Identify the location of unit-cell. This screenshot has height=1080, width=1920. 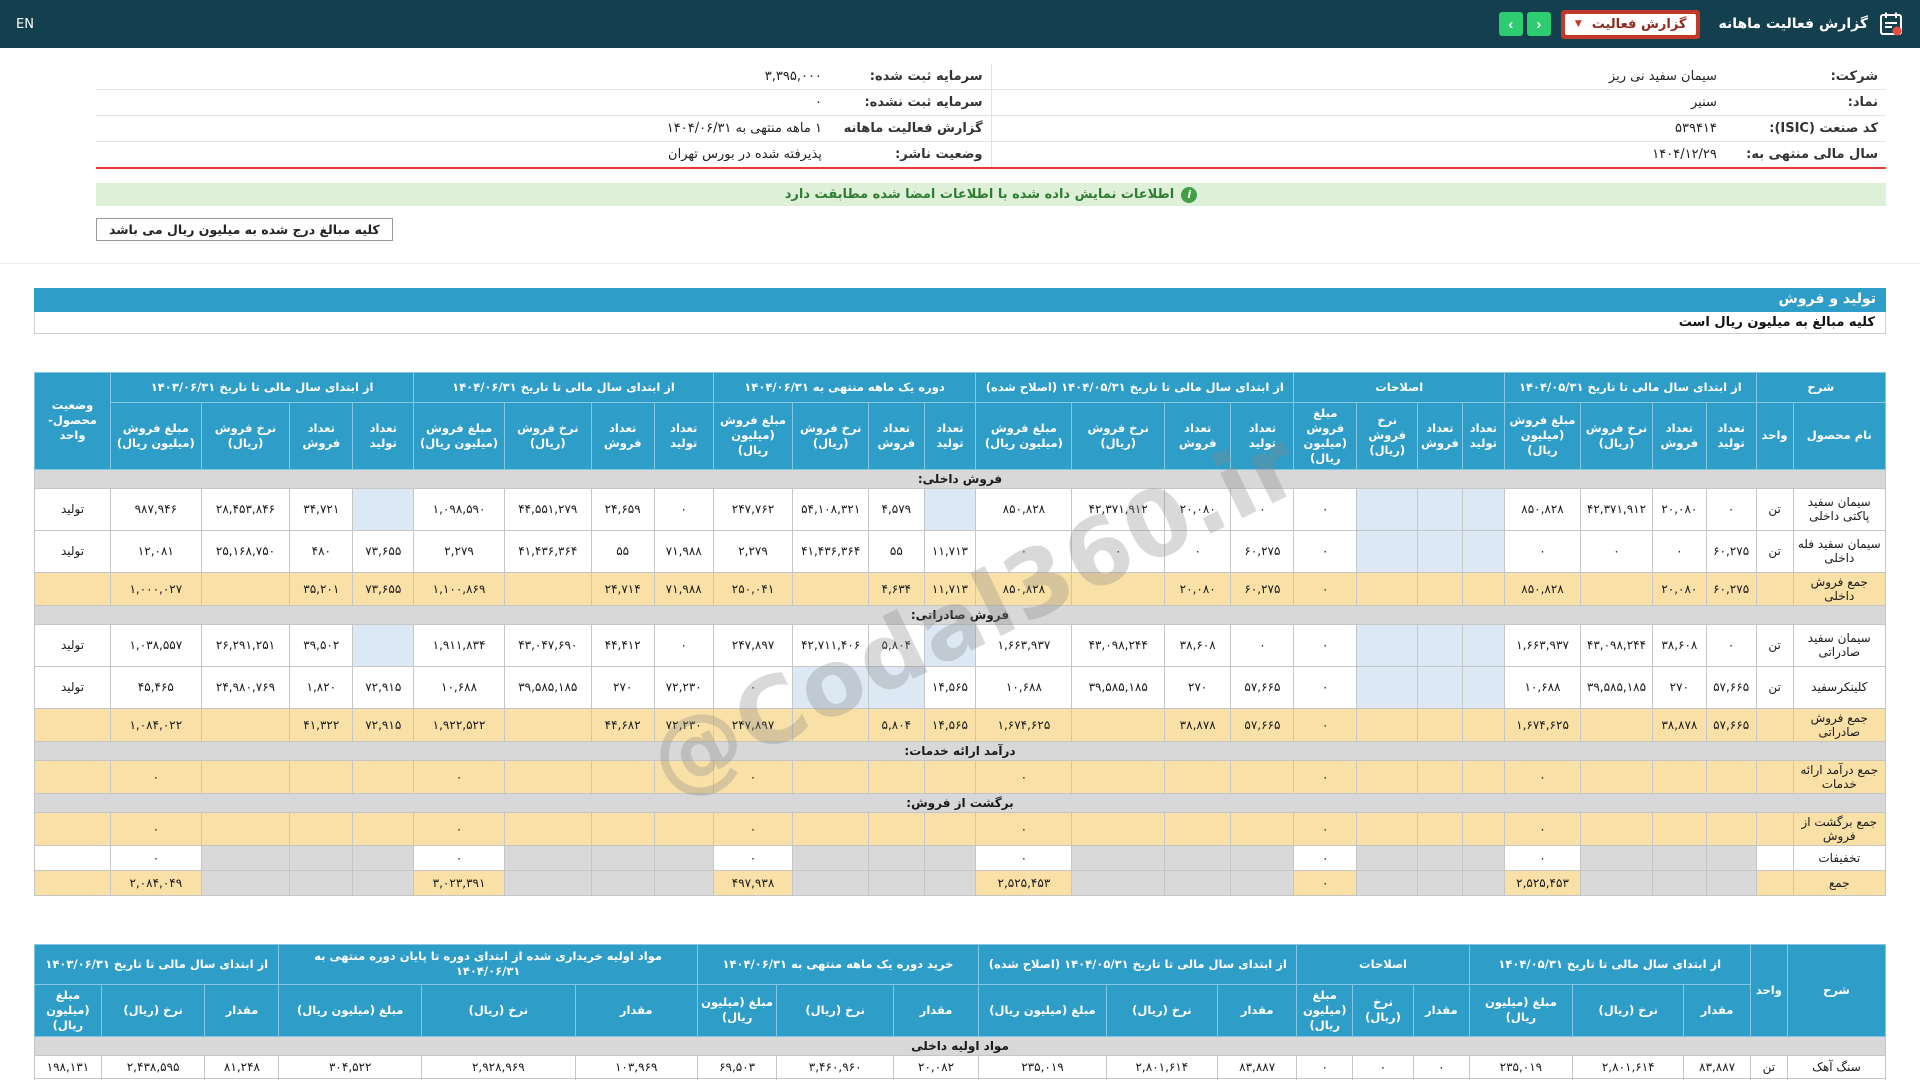
(1774, 724).